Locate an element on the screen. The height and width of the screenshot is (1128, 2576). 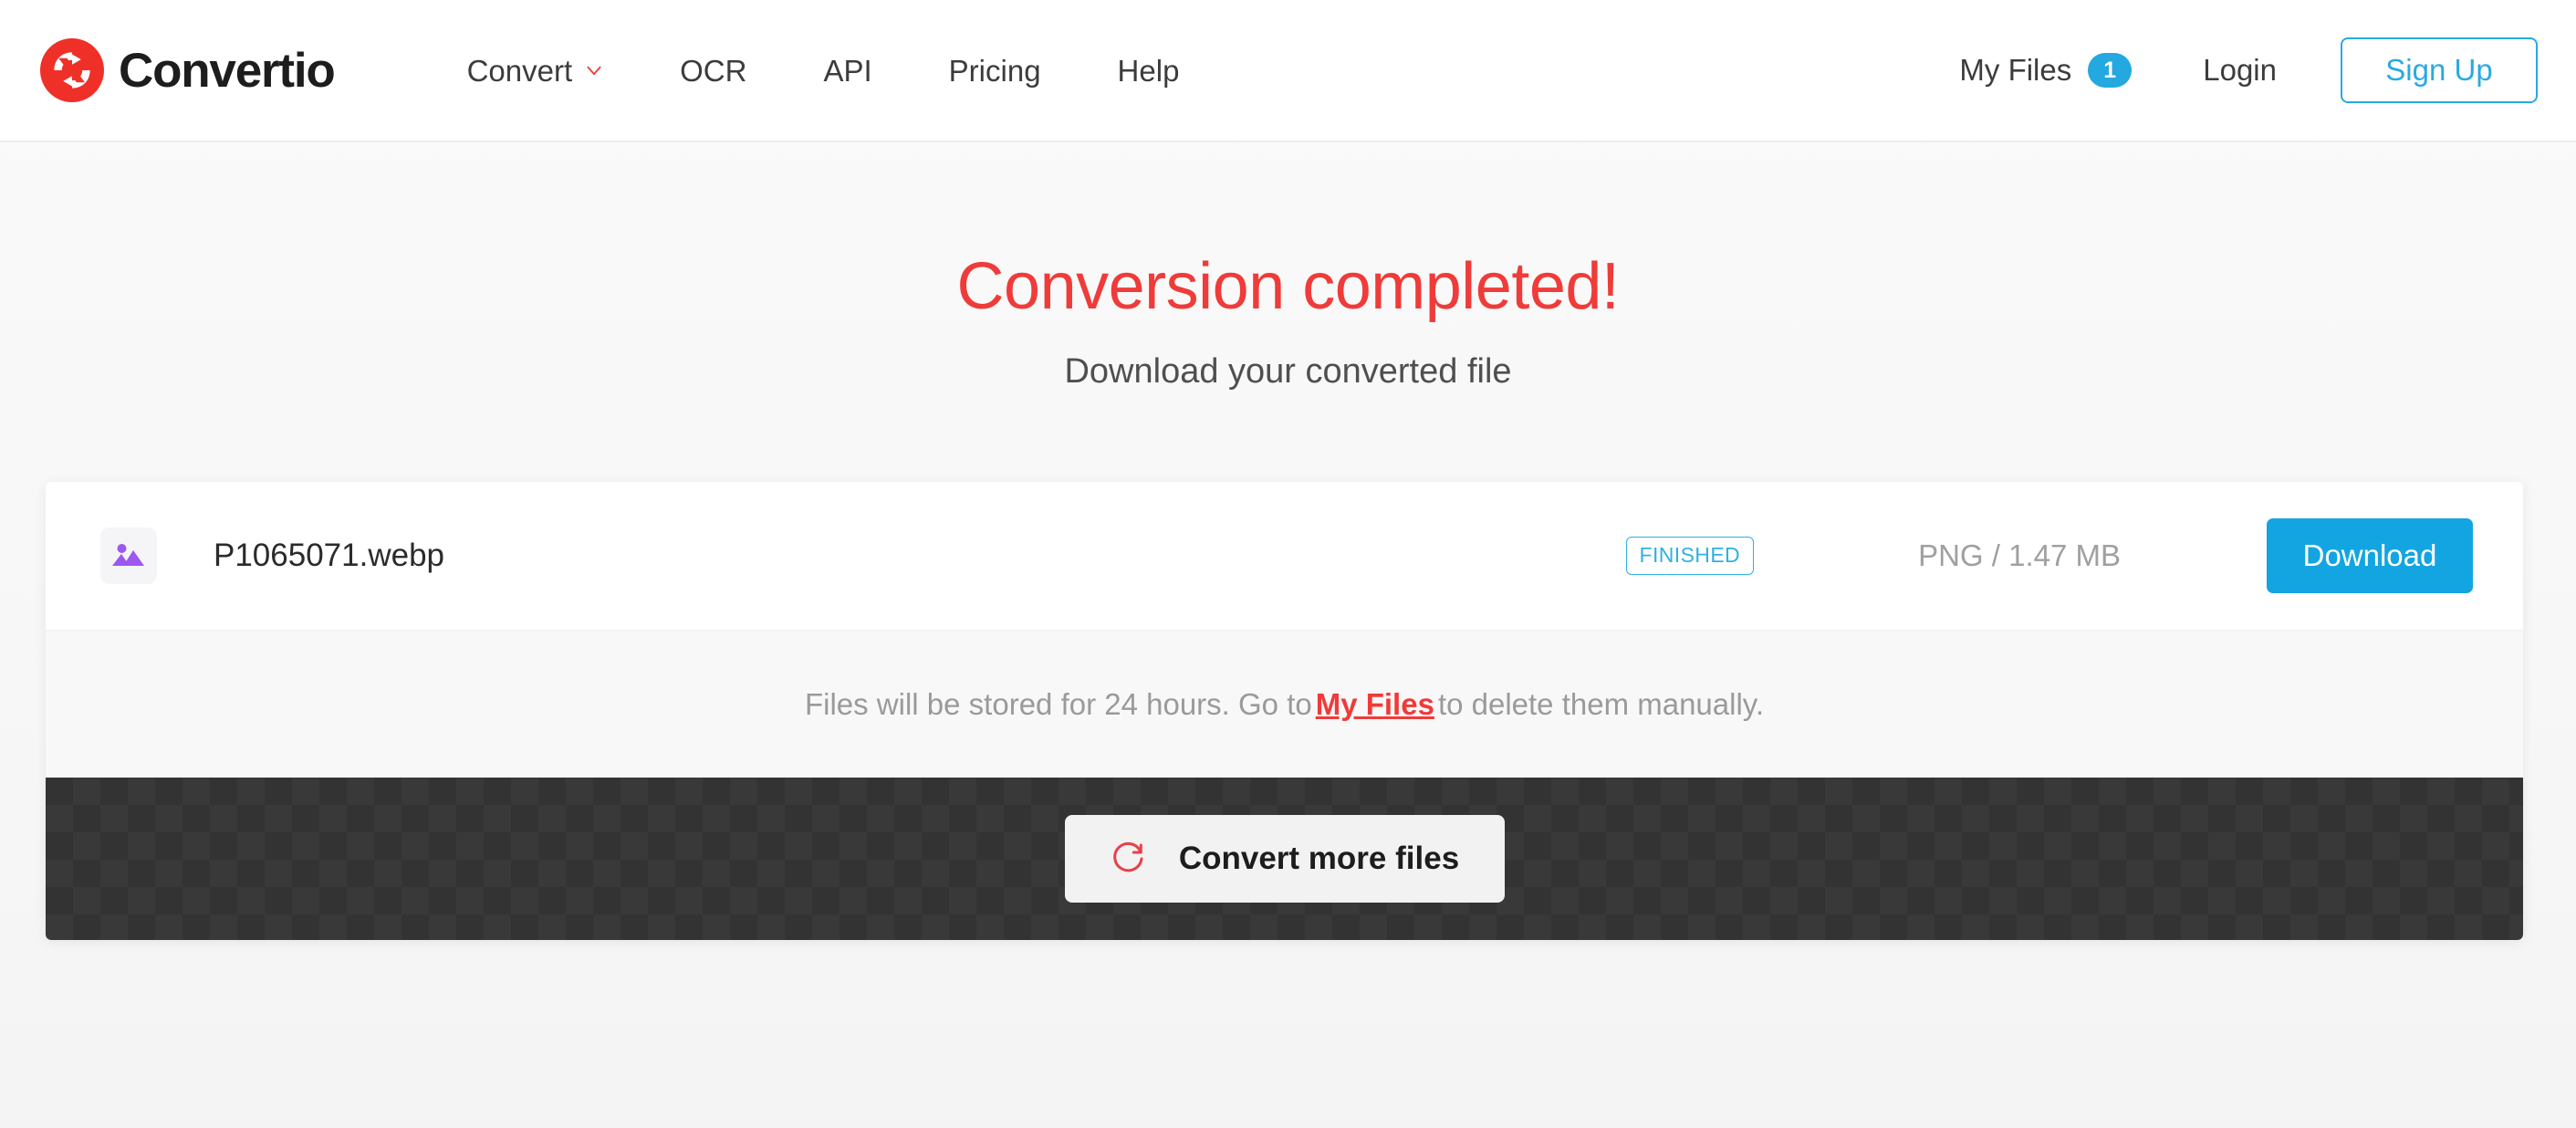
convertio-circular-arrows-logo-icon is located at coordinates (72, 70).